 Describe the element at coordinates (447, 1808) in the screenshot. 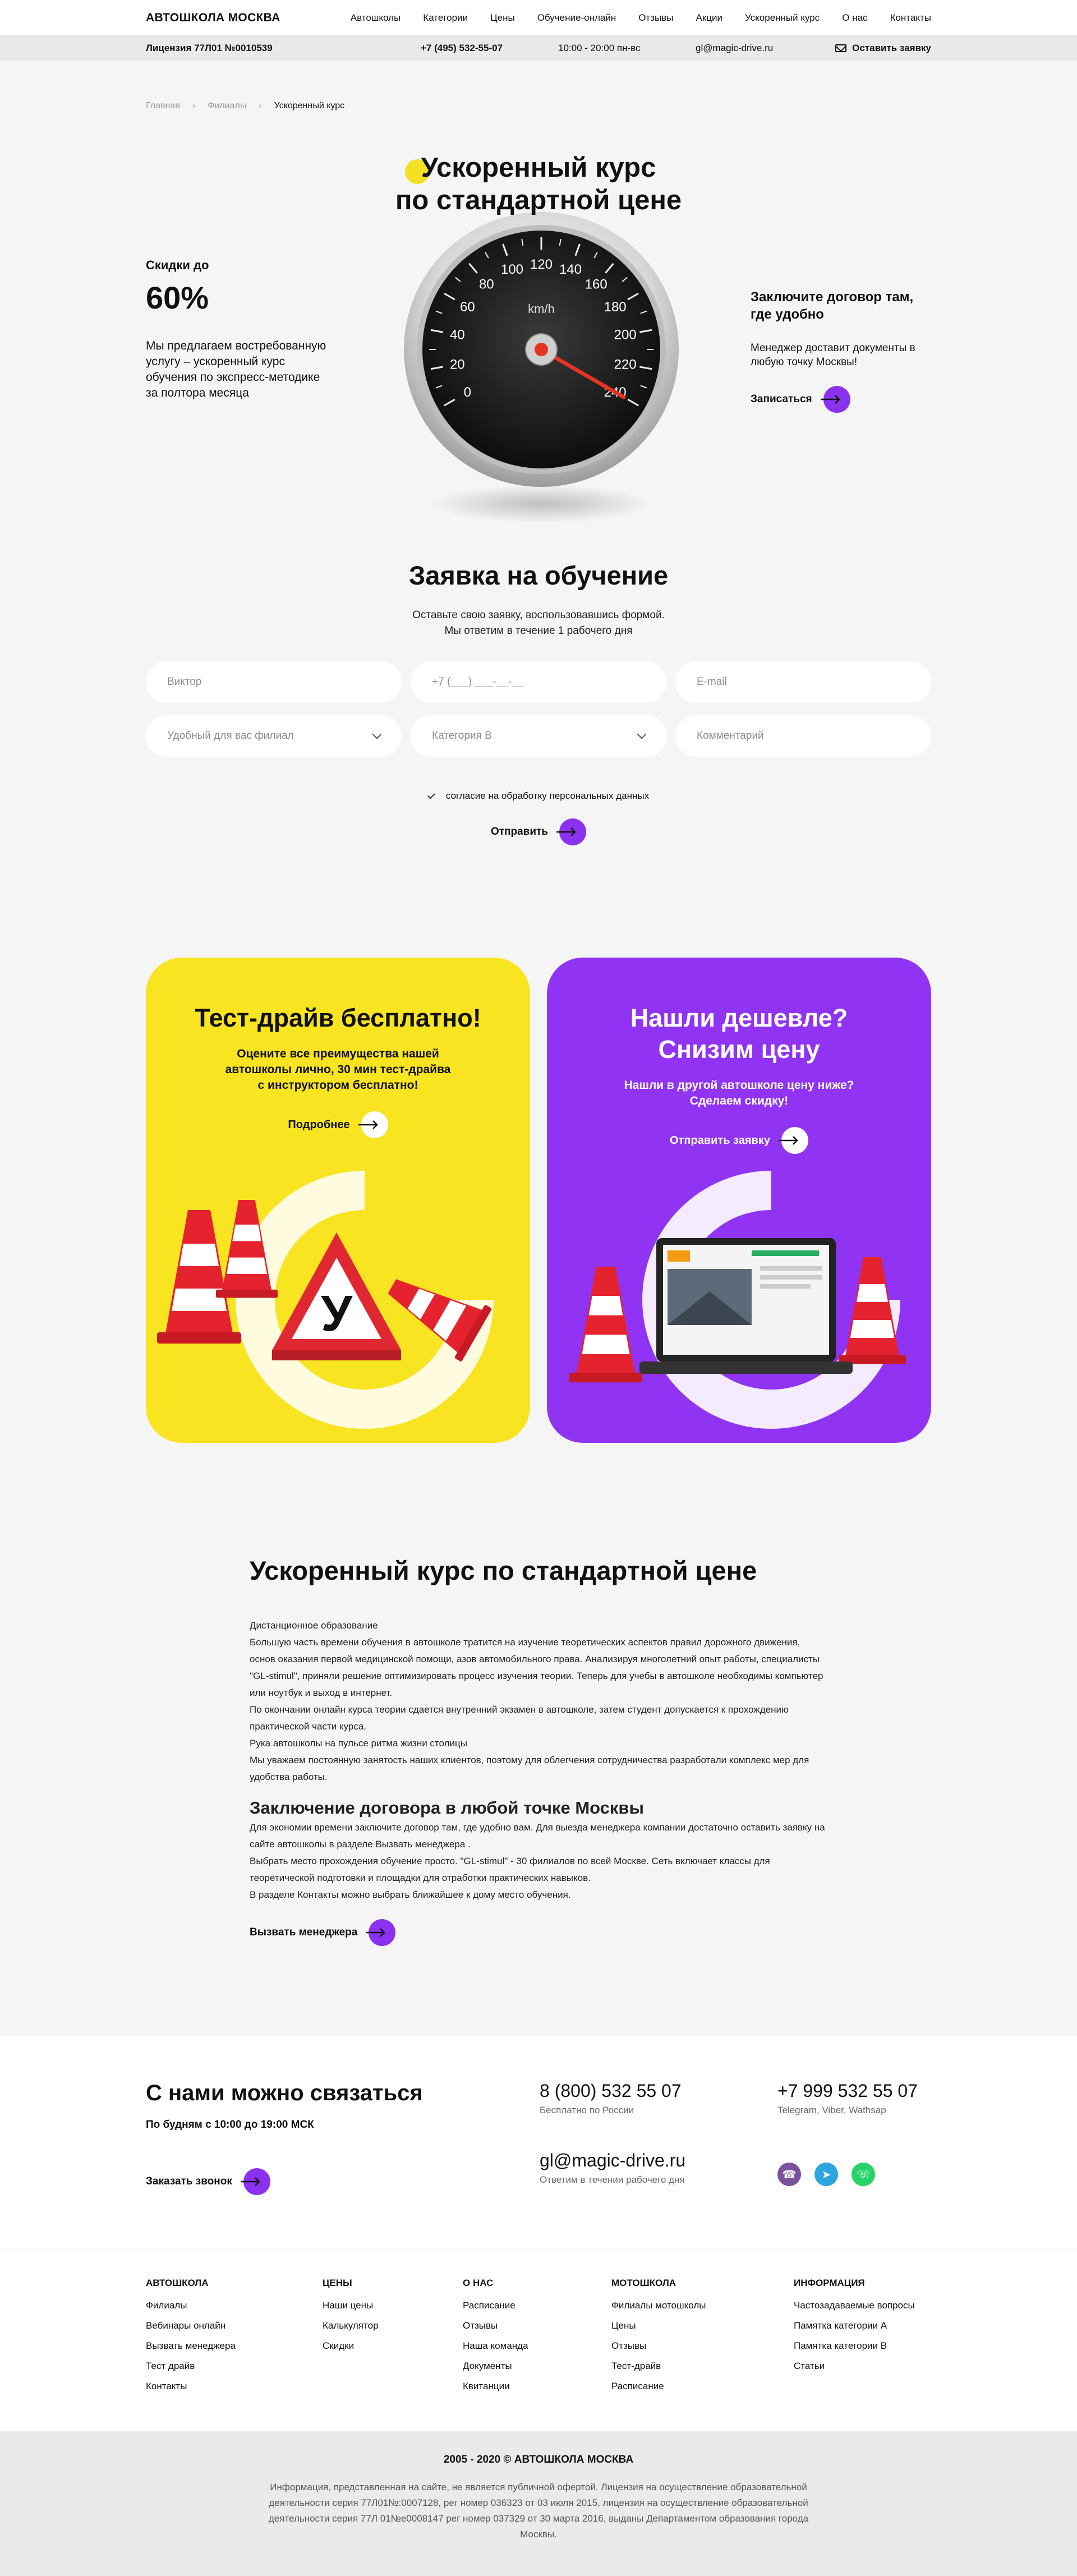

I see `article-subtitle: Заключение договора в любой точке Москвы` at that location.